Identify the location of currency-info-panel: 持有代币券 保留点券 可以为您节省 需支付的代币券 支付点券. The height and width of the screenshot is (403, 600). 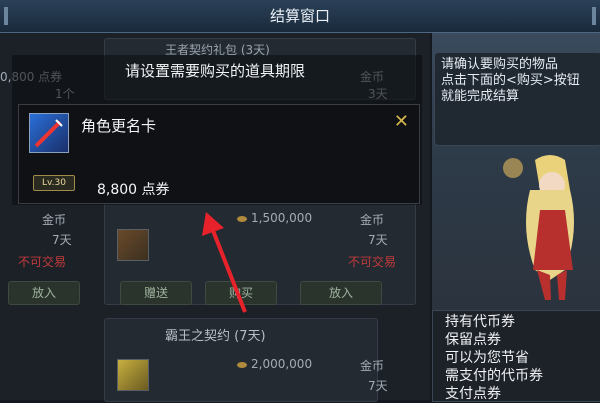
(516, 356).